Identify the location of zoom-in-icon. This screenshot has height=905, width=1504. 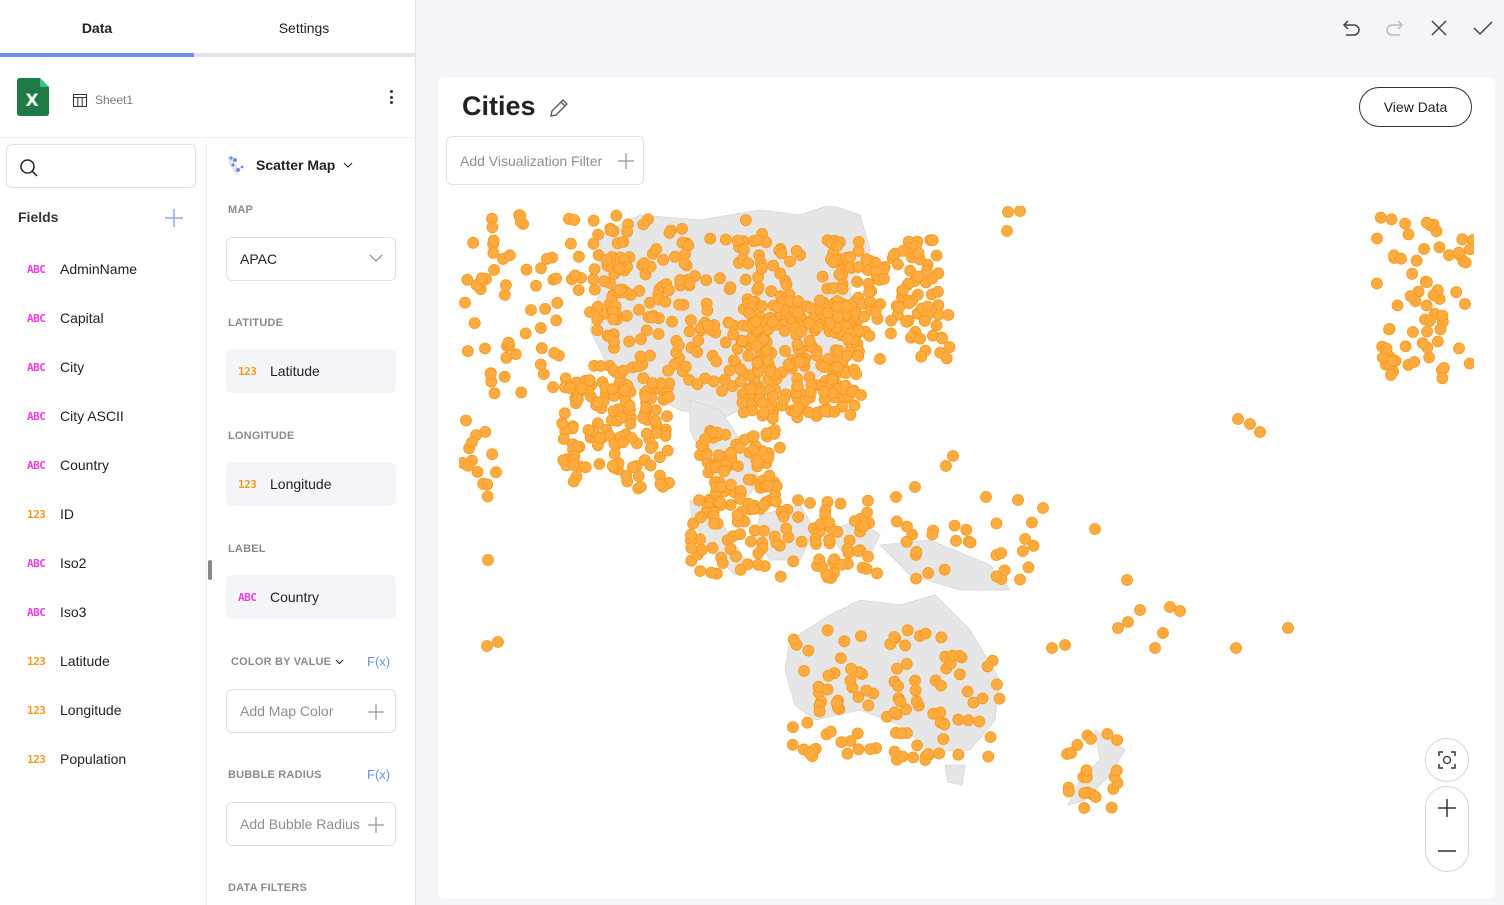
(1447, 808).